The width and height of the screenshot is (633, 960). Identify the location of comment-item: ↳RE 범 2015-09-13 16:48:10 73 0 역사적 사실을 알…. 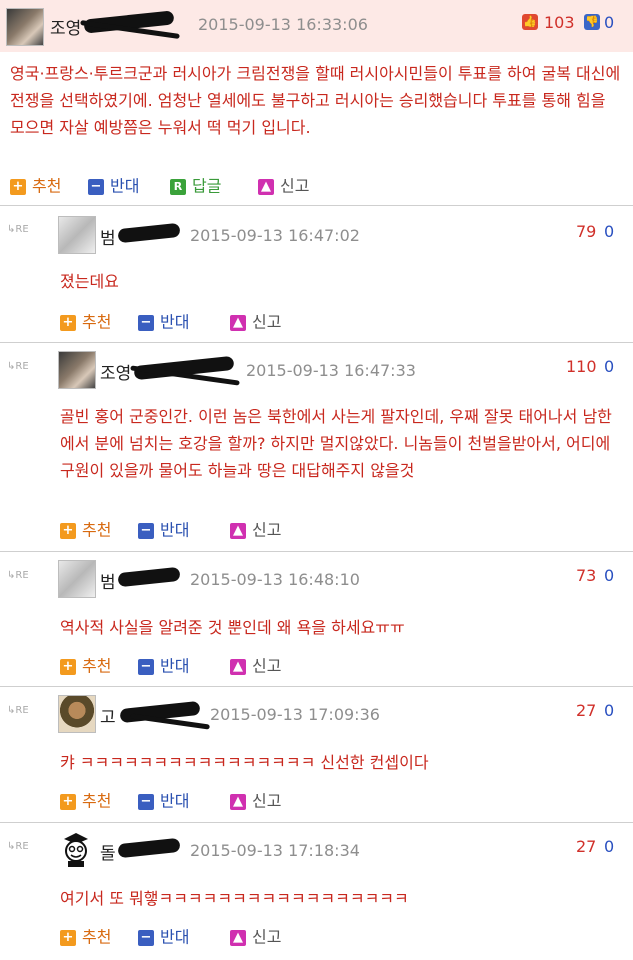
(316, 619).